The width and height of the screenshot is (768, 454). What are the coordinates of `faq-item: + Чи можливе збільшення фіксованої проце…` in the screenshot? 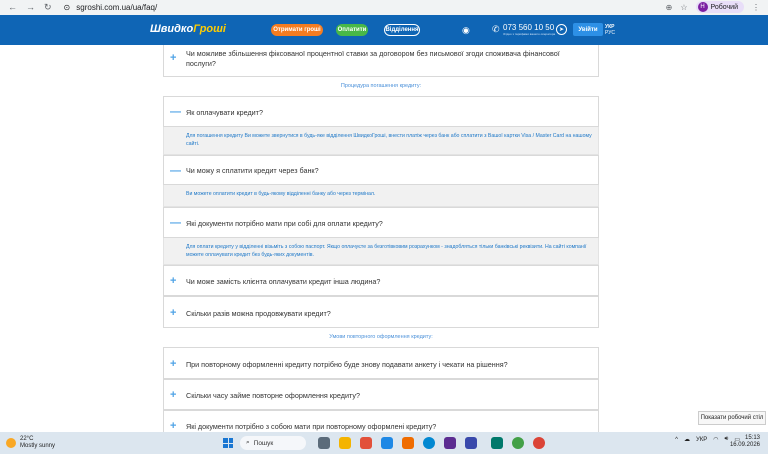 It's located at (381, 61).